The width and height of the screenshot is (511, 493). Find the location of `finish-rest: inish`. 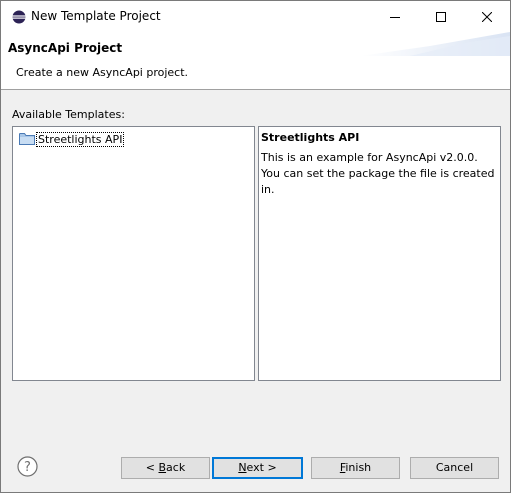

finish-rest: inish is located at coordinates (358, 467).